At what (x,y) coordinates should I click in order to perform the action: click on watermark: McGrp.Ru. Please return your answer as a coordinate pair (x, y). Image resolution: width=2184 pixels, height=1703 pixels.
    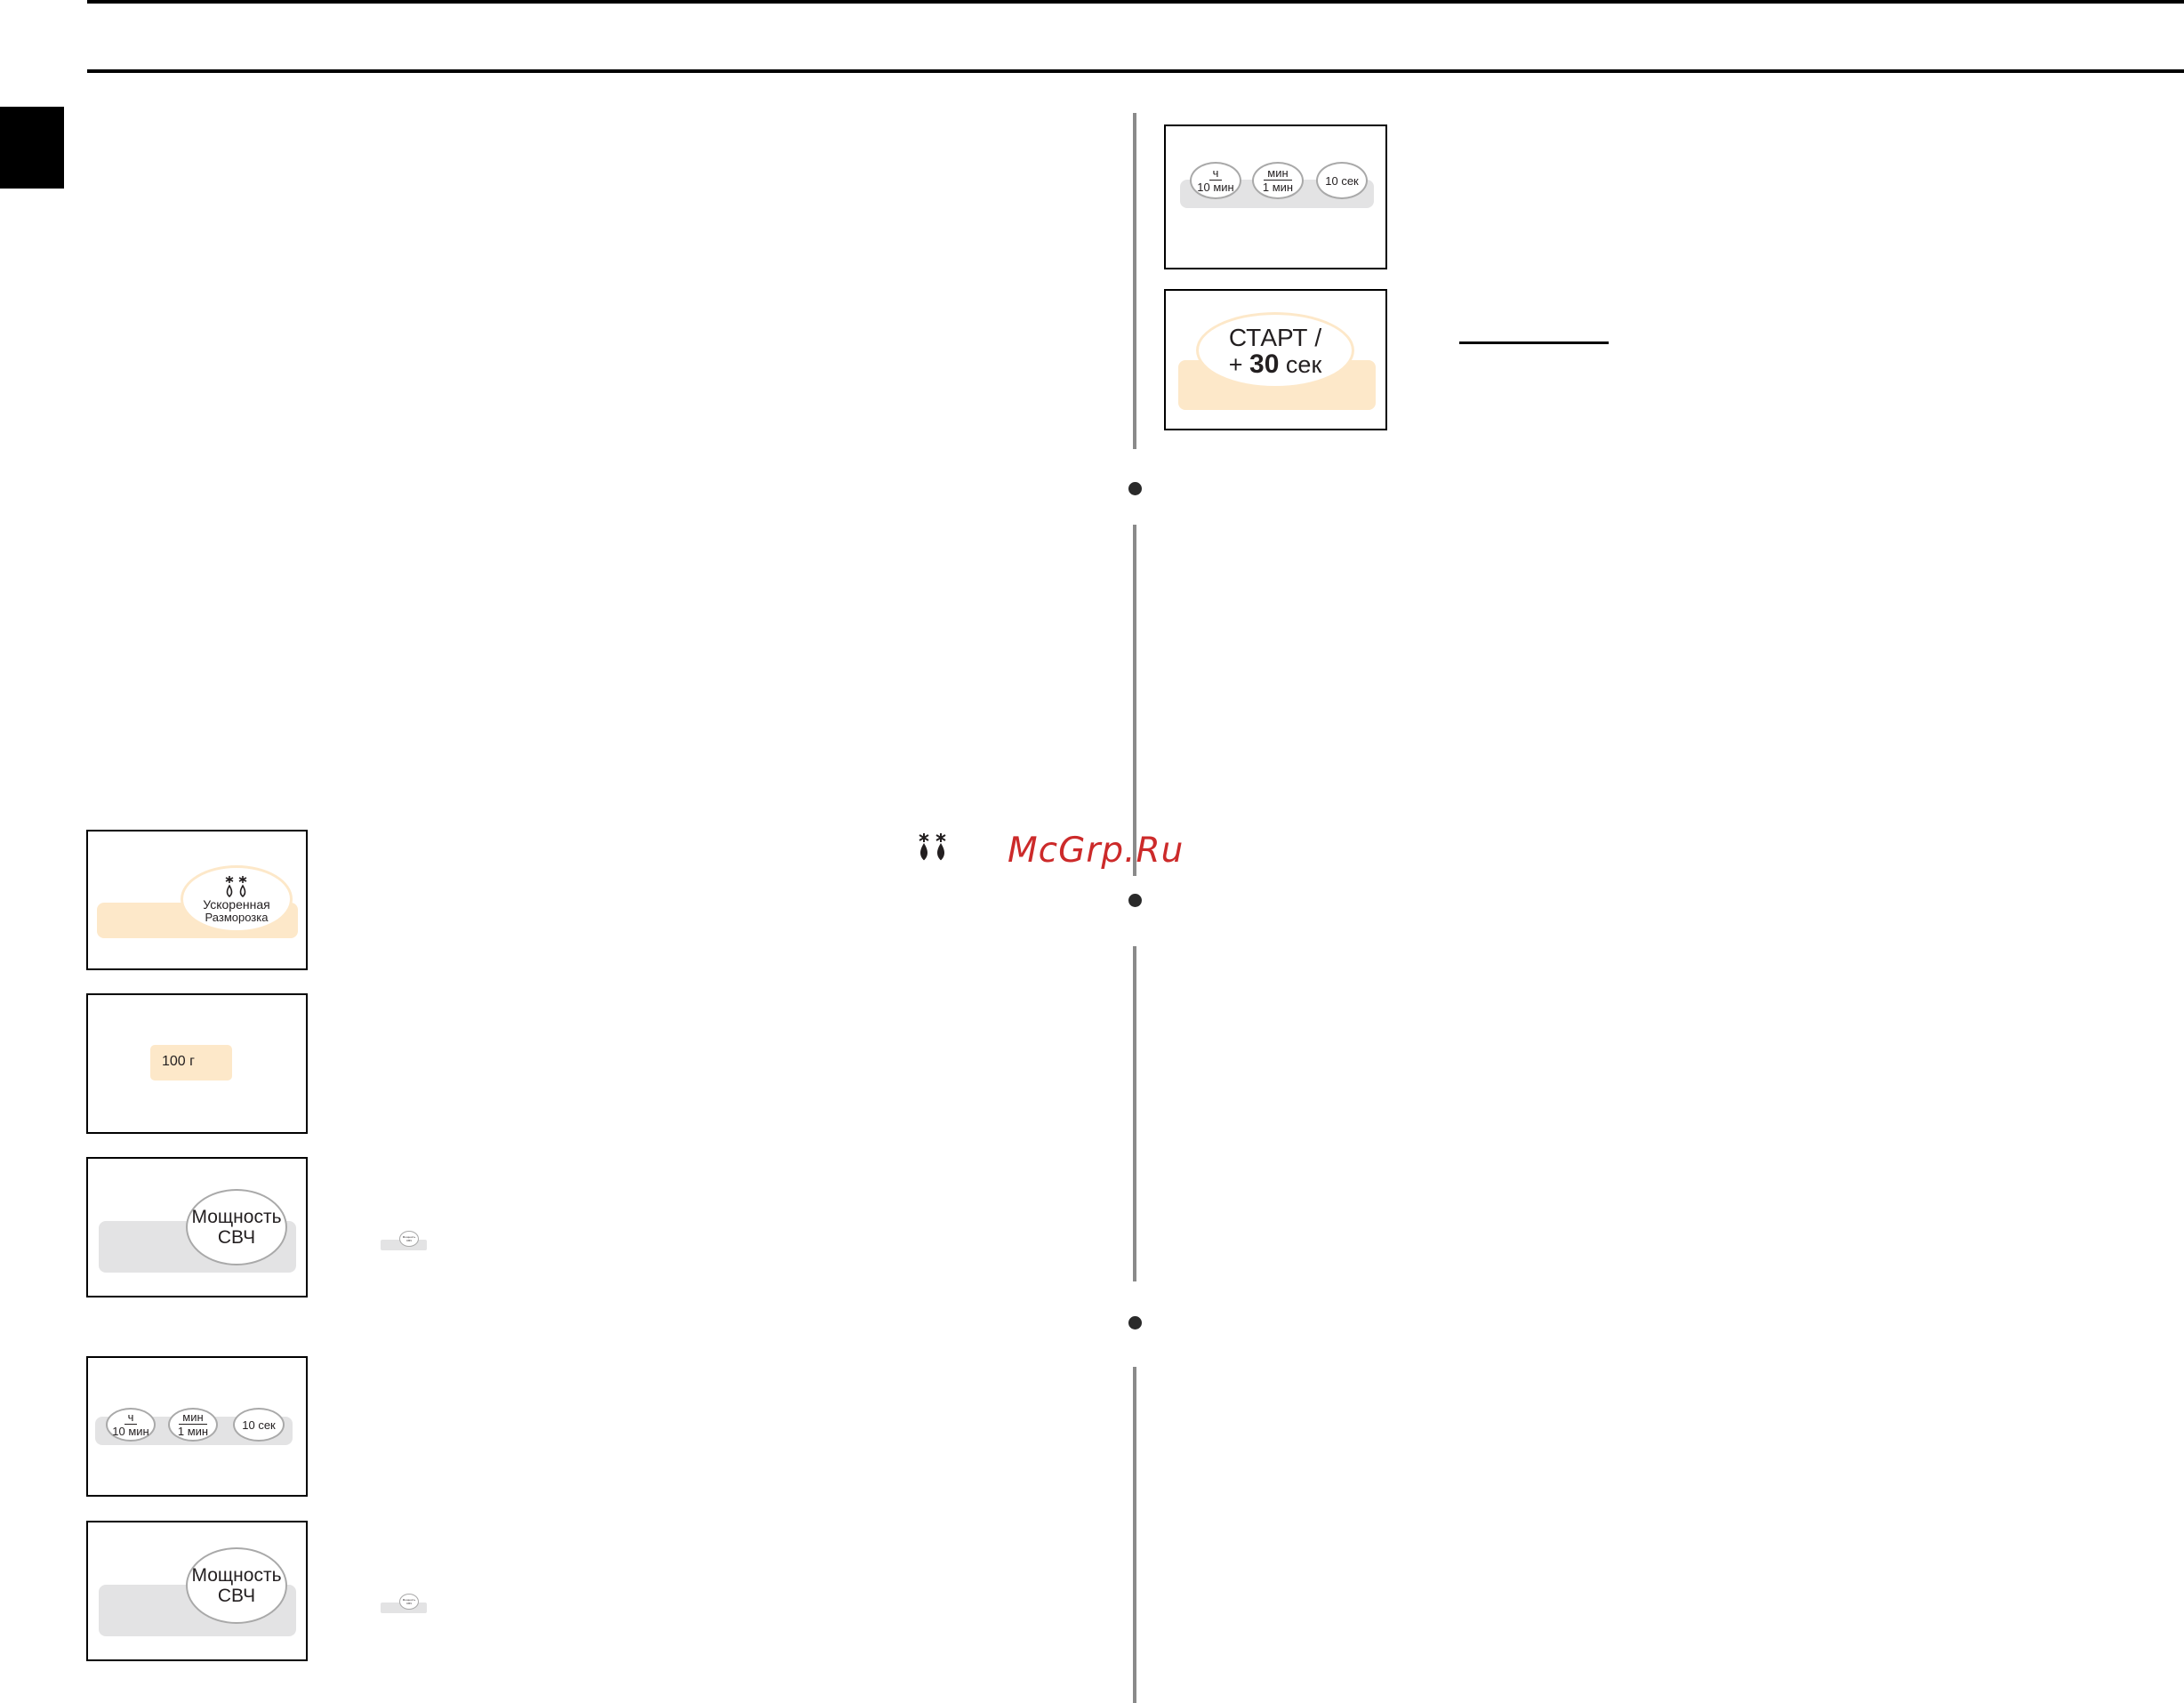
    Looking at the image, I should click on (1096, 851).